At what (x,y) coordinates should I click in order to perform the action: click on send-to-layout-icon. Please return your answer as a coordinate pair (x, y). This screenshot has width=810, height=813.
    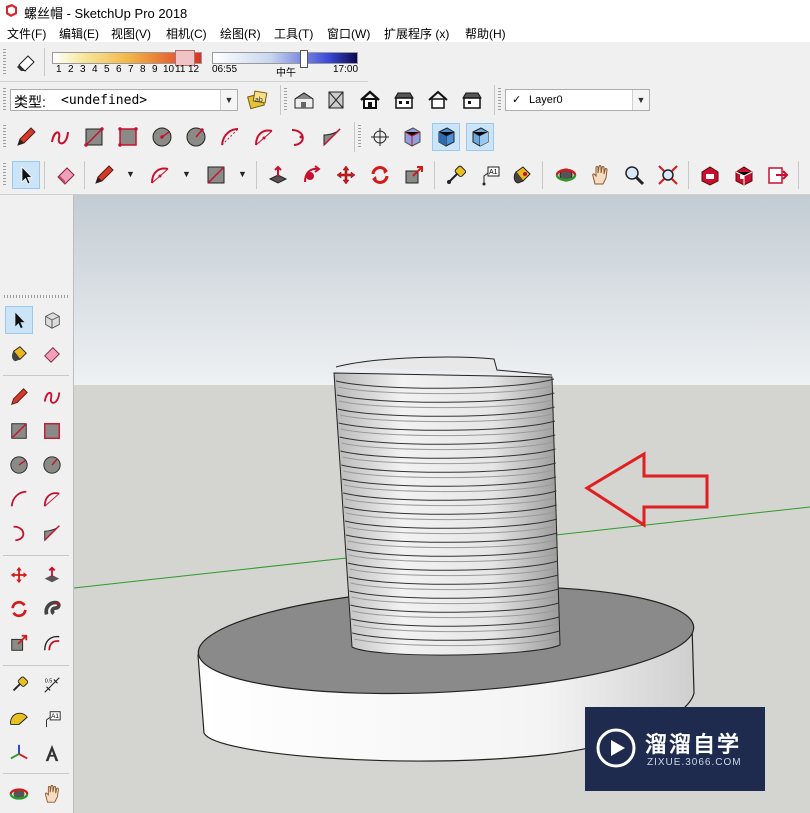
    Looking at the image, I should click on (778, 175).